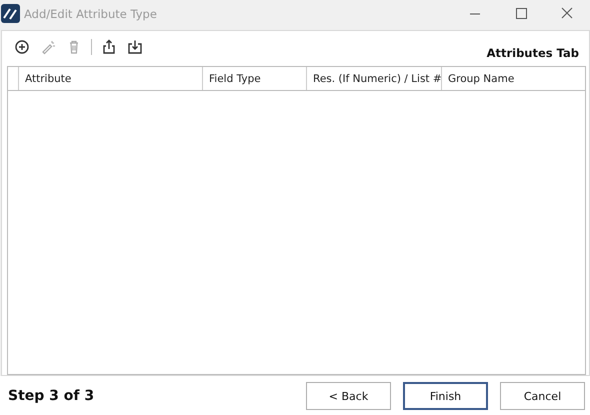  Describe the element at coordinates (542, 396) in the screenshot. I see `dialog-button: Cancel` at that location.